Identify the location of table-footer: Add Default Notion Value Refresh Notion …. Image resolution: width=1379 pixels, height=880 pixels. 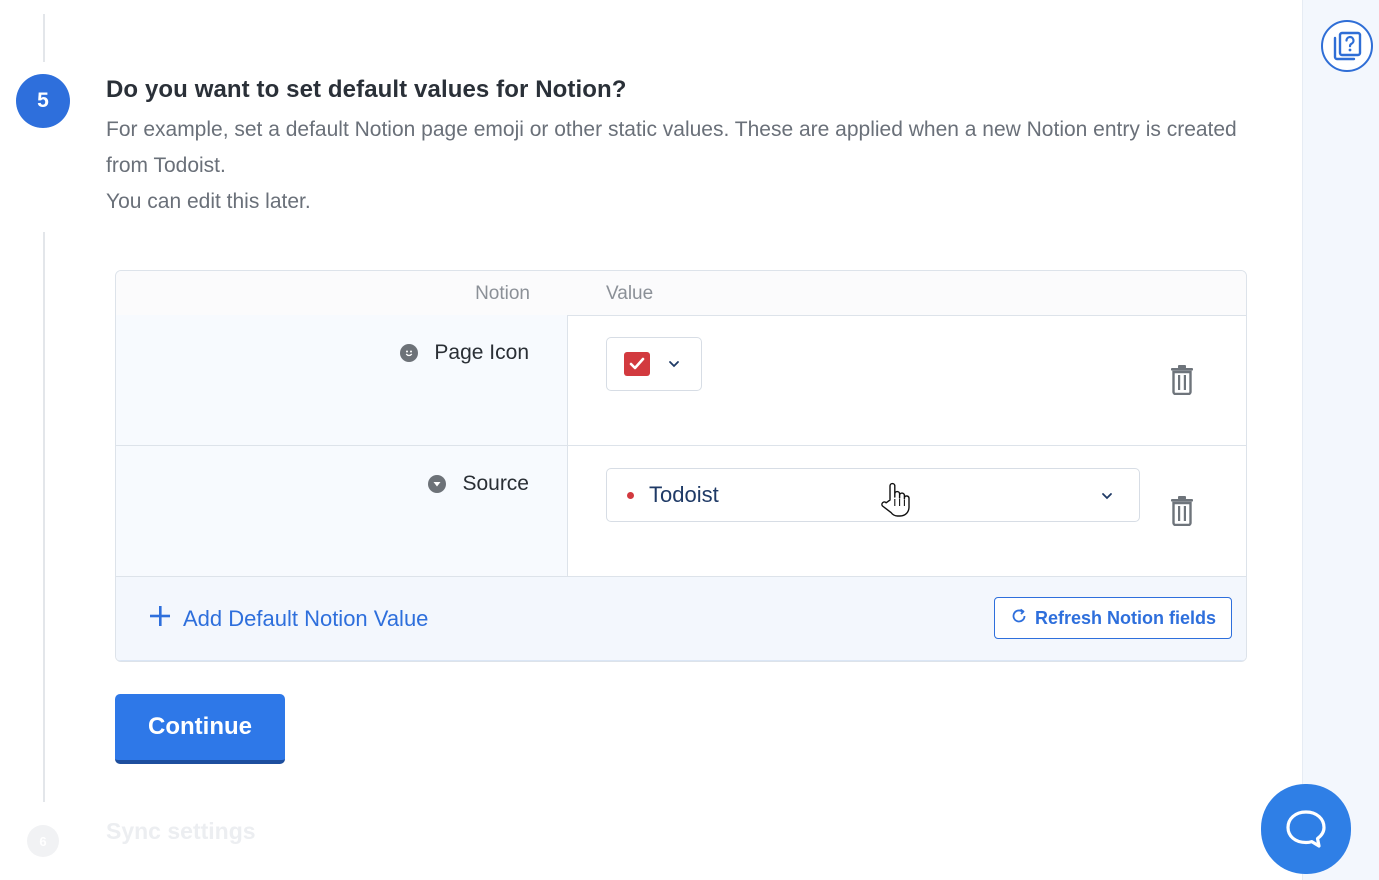
(681, 619).